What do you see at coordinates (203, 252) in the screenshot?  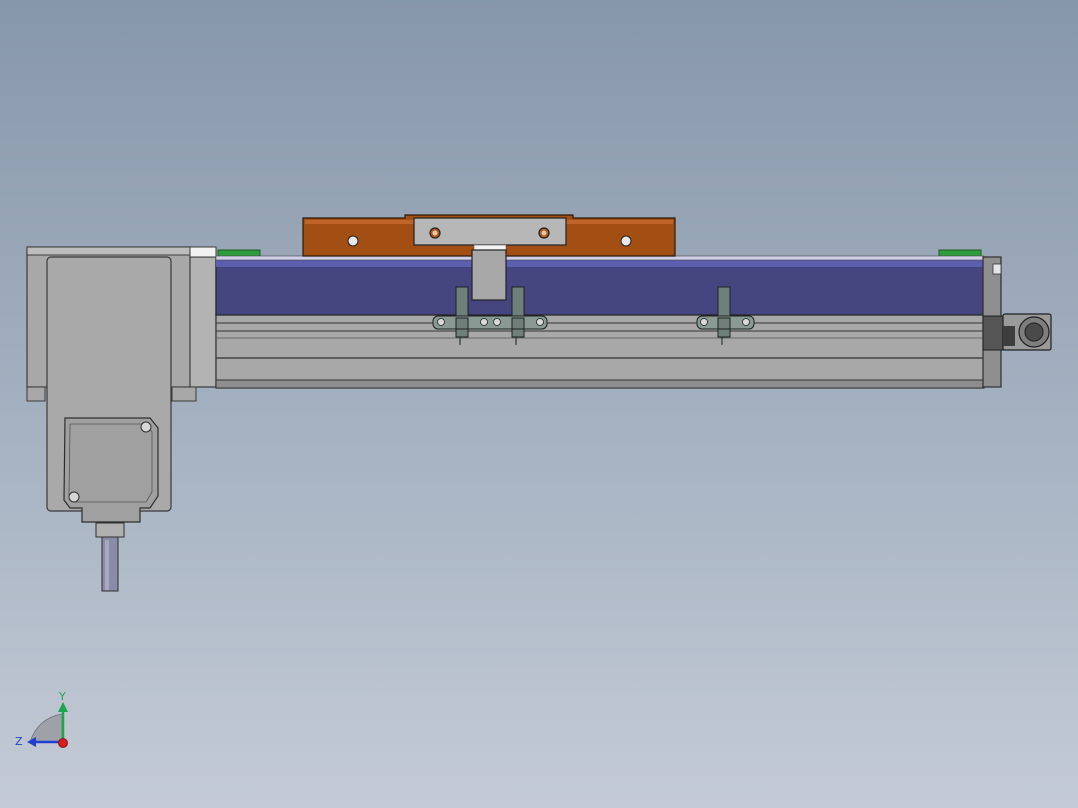 I see `motor-coupling-top` at bounding box center [203, 252].